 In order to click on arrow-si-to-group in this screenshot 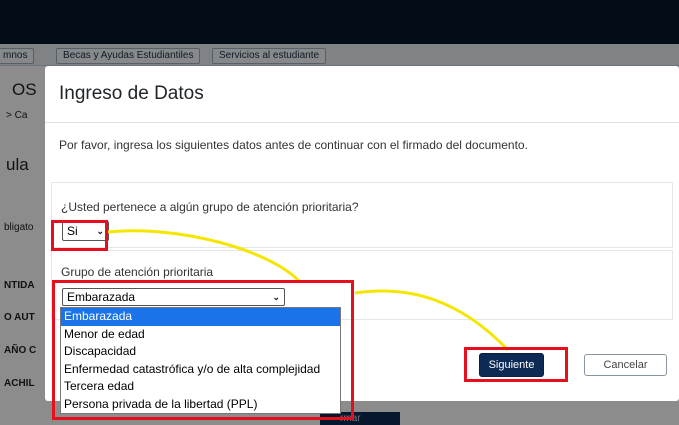, I will do `click(204, 256)`.